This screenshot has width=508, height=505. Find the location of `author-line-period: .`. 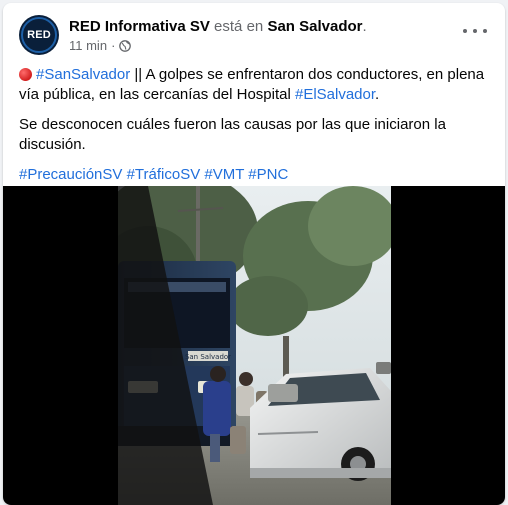

author-line-period: . is located at coordinates (364, 26).